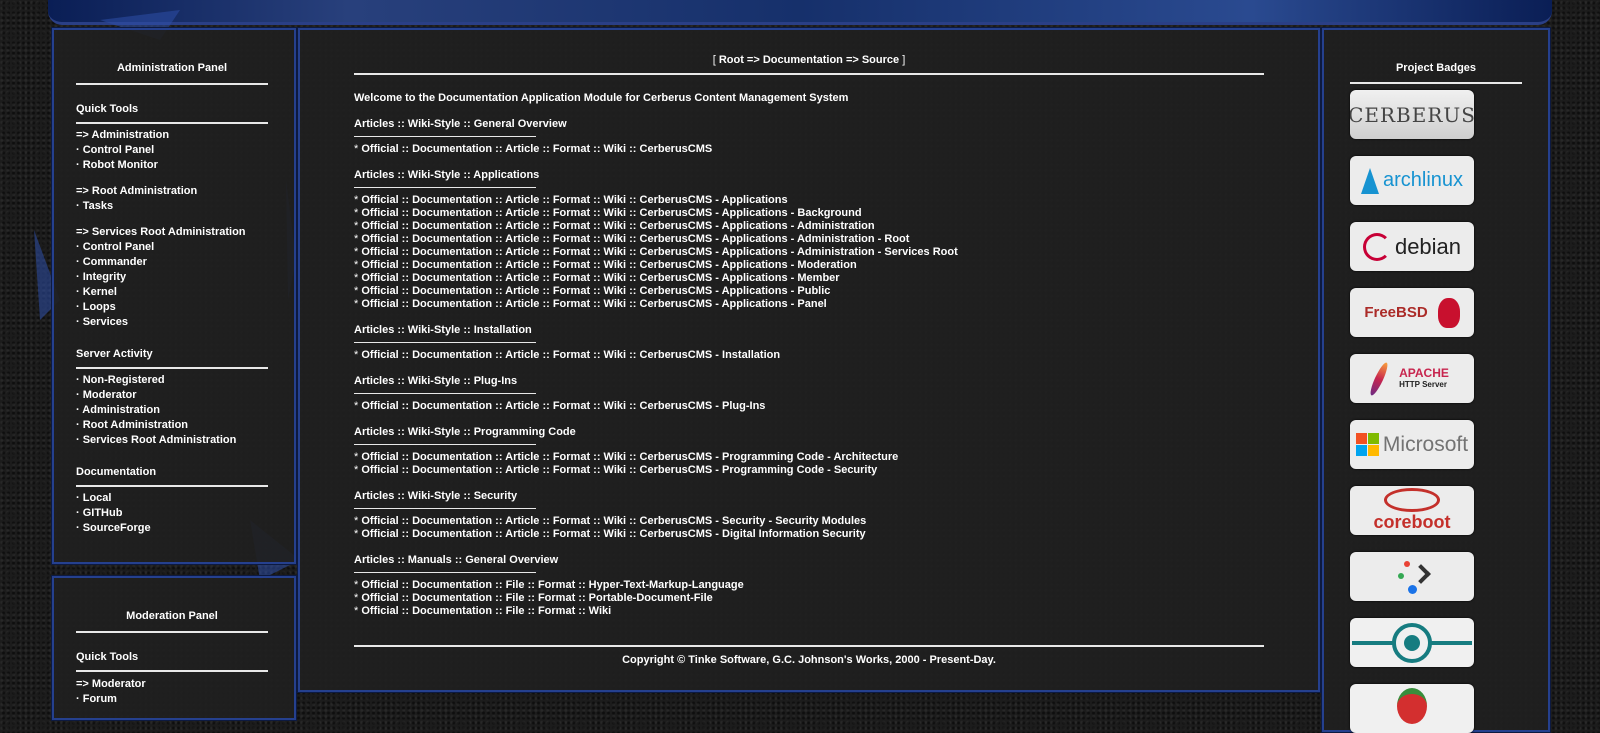 The image size is (1600, 733). What do you see at coordinates (1412, 312) in the screenshot?
I see `badge-freebsd: FreeBSD` at bounding box center [1412, 312].